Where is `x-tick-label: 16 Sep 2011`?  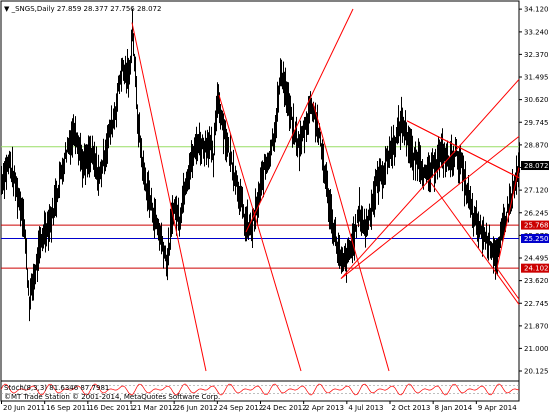
x-tick-label: 16 Sep 2011 is located at coordinates (68, 408).